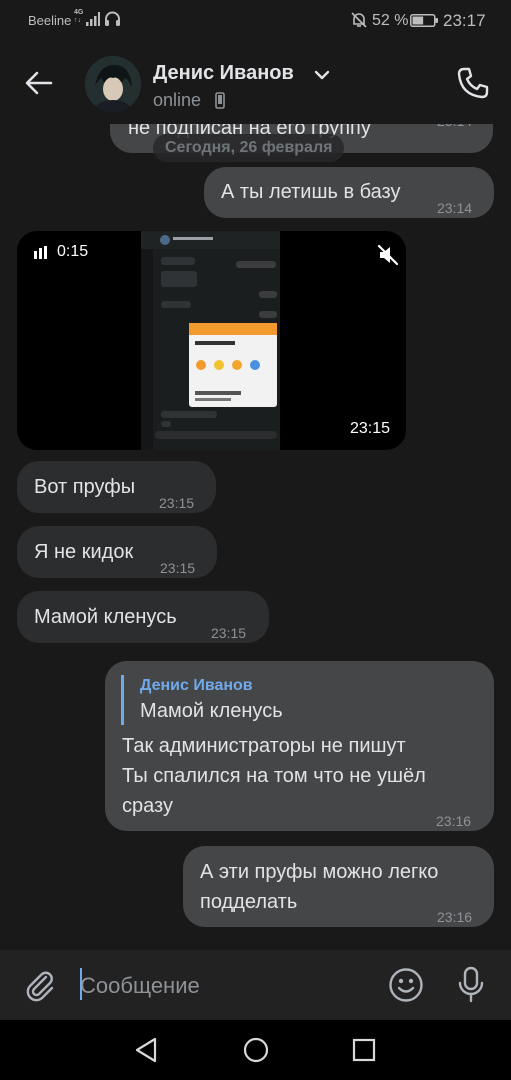  Describe the element at coordinates (464, 20) in the screenshot. I see `status-clock: 23:17` at that location.